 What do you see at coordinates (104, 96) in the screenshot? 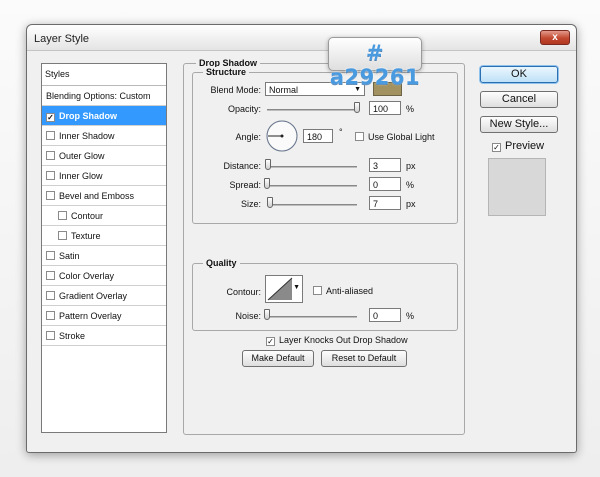
I see `blending-options-item: Blending Options: Custom` at bounding box center [104, 96].